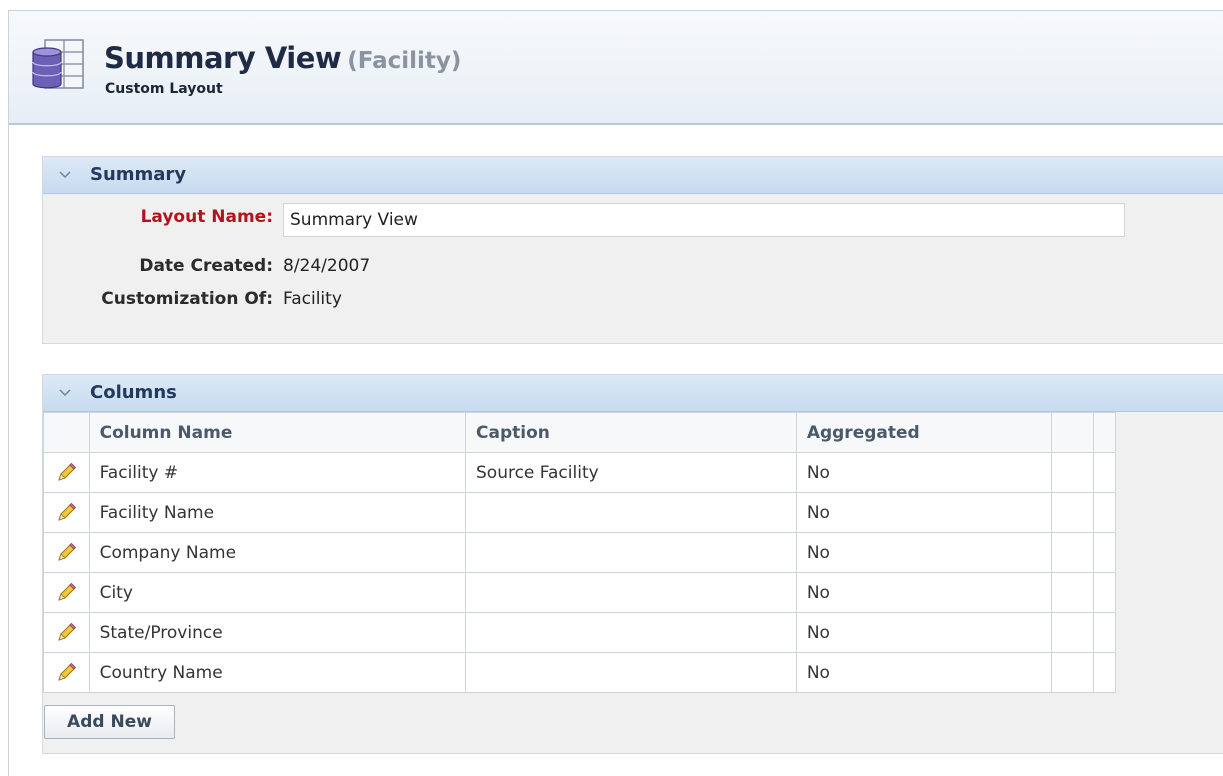  I want to click on table-row: Country Name No, so click(580, 672).